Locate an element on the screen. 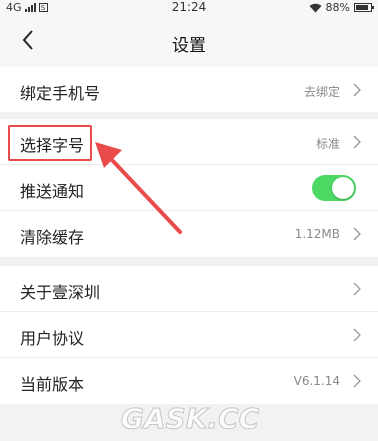 Image resolution: width=378 pixels, height=441 pixels. watermark-logo: GASK.CC is located at coordinates (190, 419).